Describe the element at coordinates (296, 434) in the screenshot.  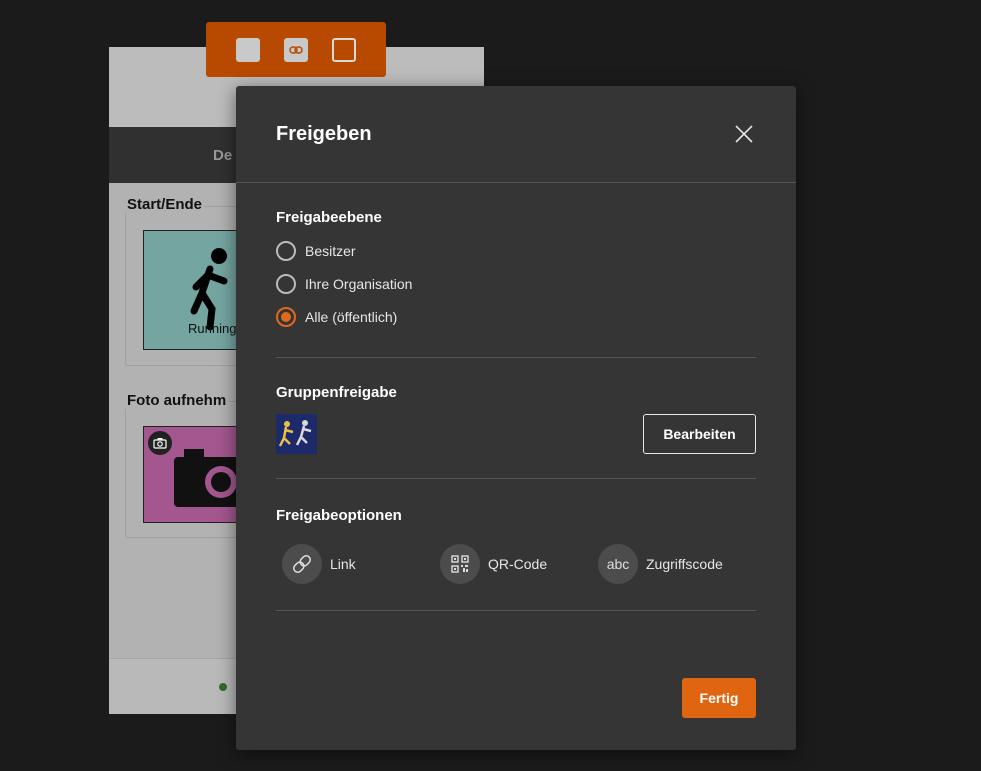
I see `group-thumbnail` at that location.